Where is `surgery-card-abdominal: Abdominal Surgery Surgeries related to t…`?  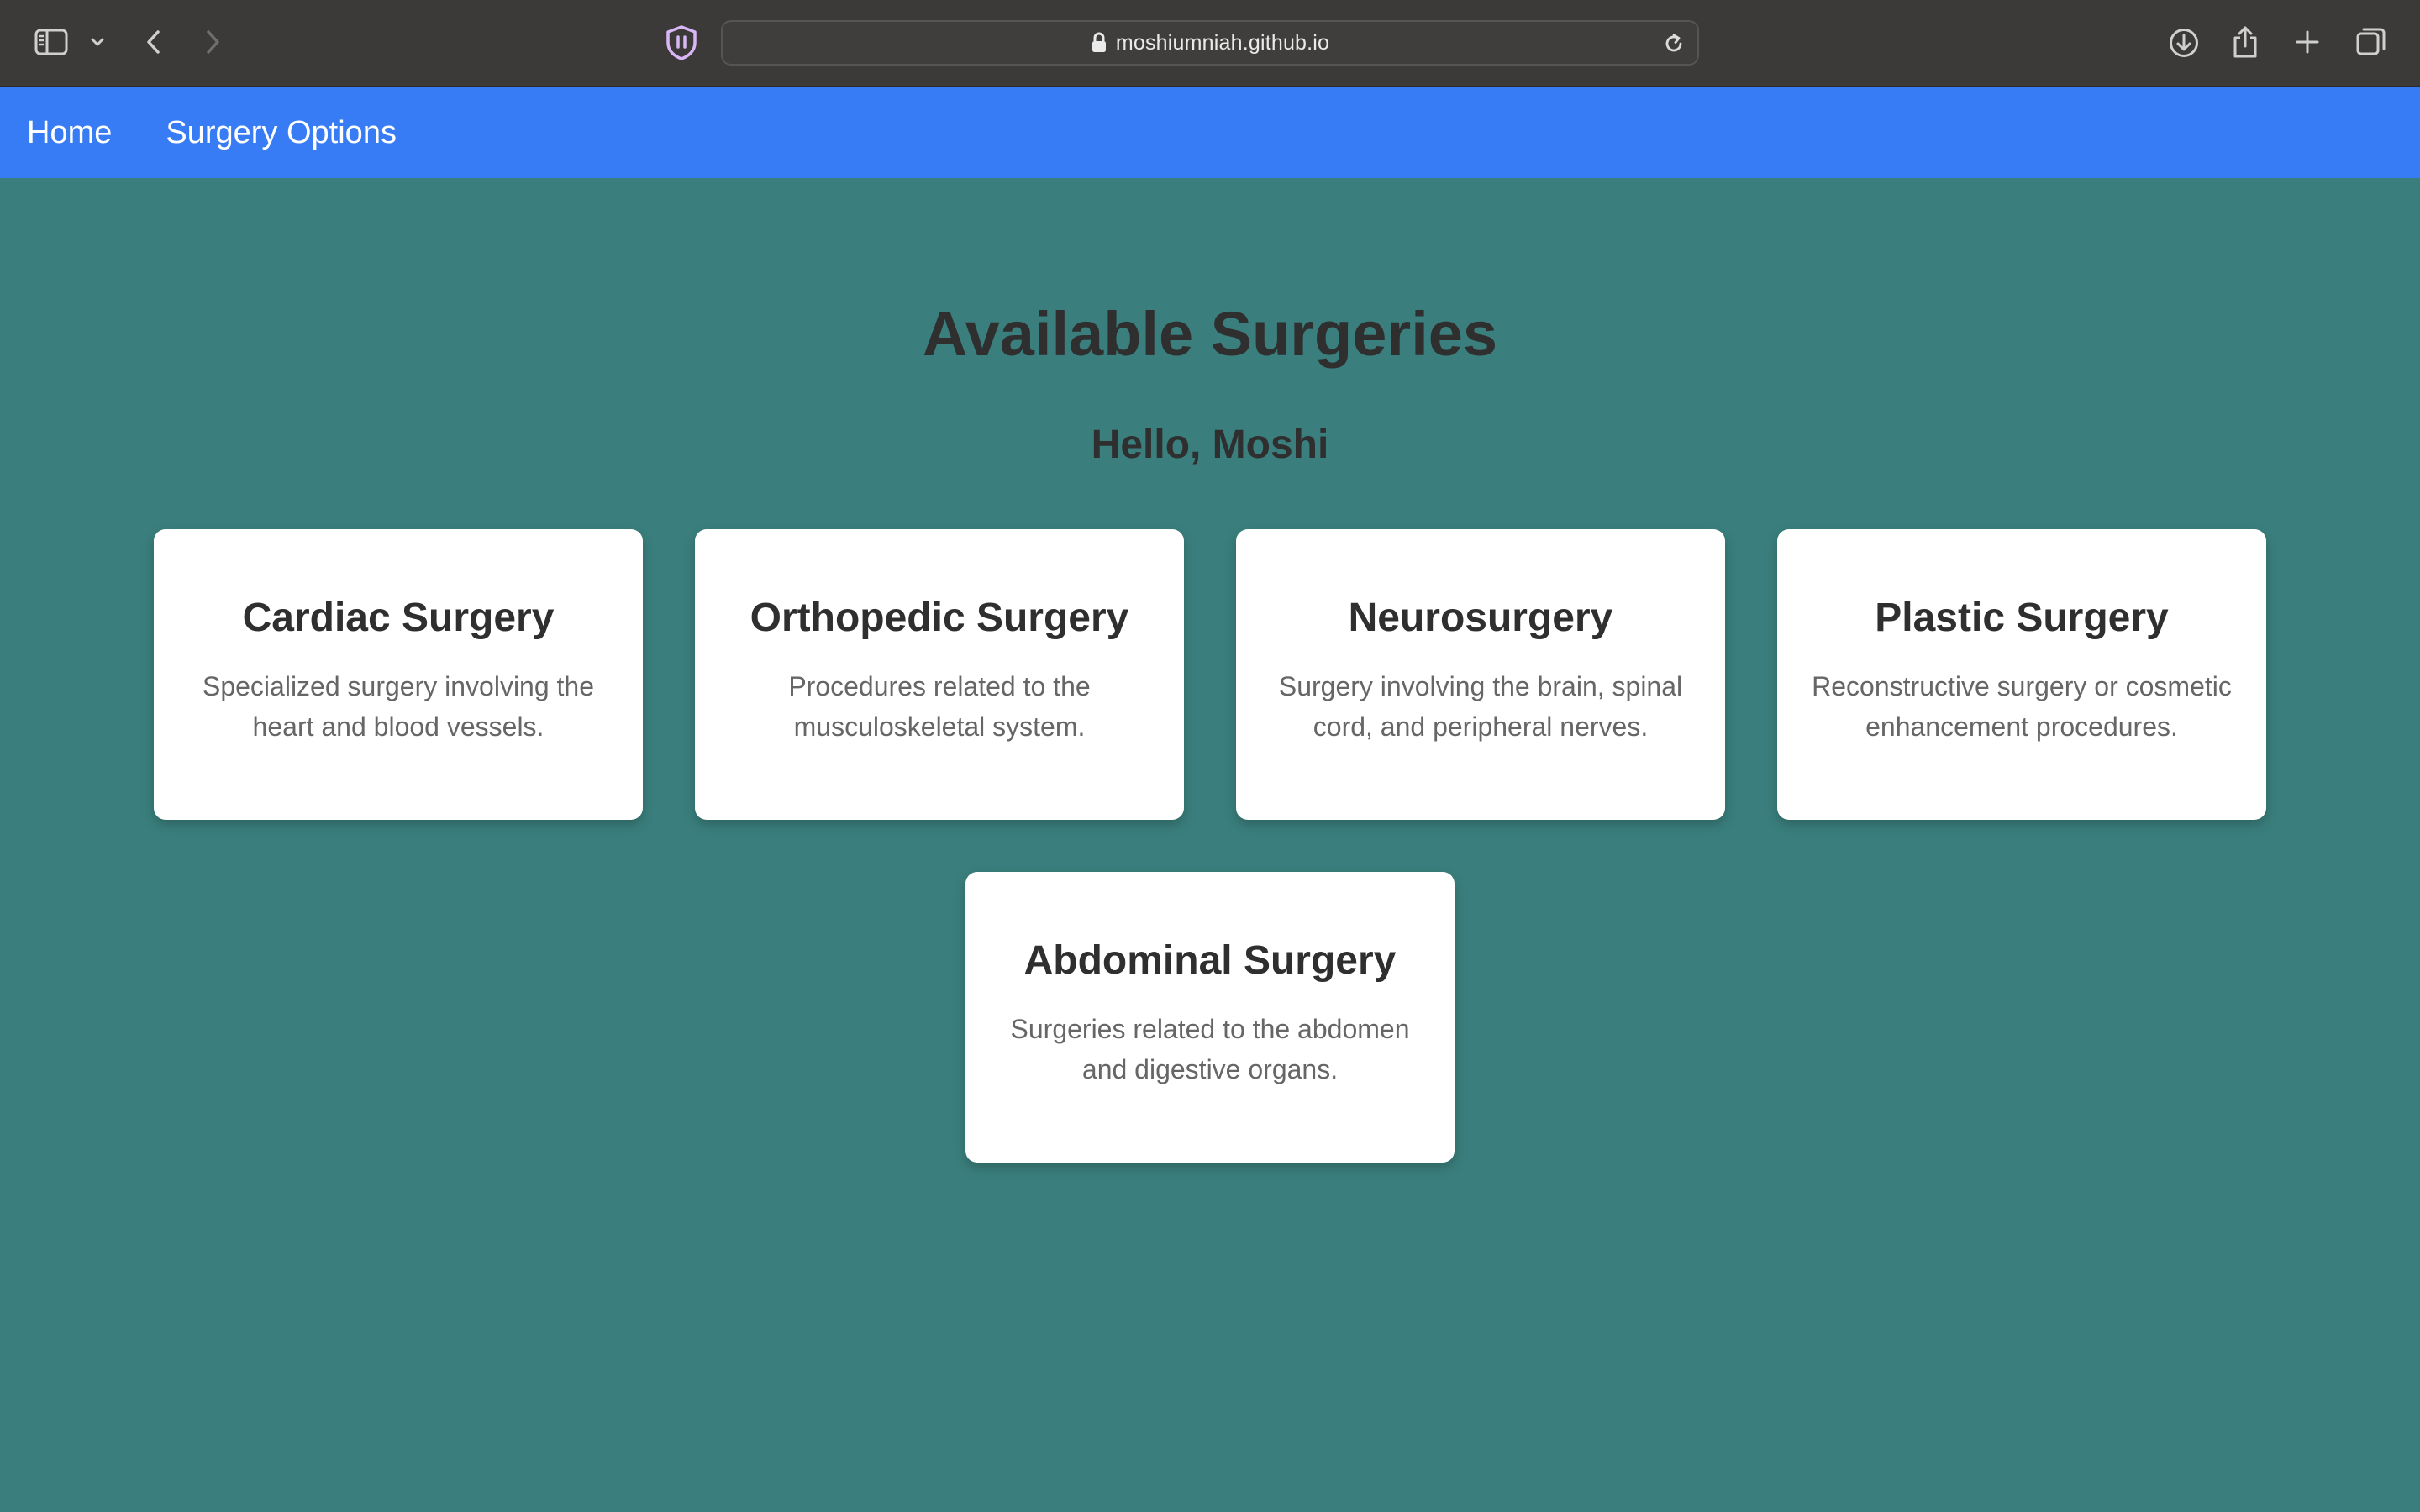 surgery-card-abdominal: Abdominal Surgery Surgeries related to t… is located at coordinates (1210, 1017).